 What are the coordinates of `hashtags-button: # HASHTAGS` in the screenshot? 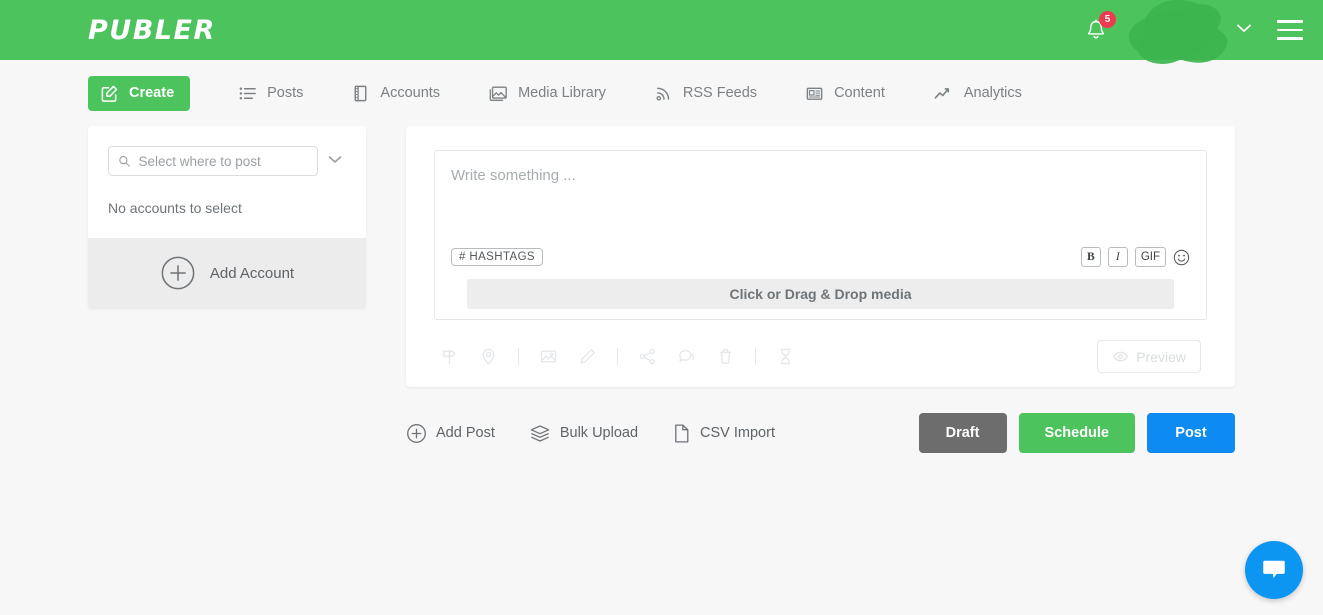 It's located at (497, 257).